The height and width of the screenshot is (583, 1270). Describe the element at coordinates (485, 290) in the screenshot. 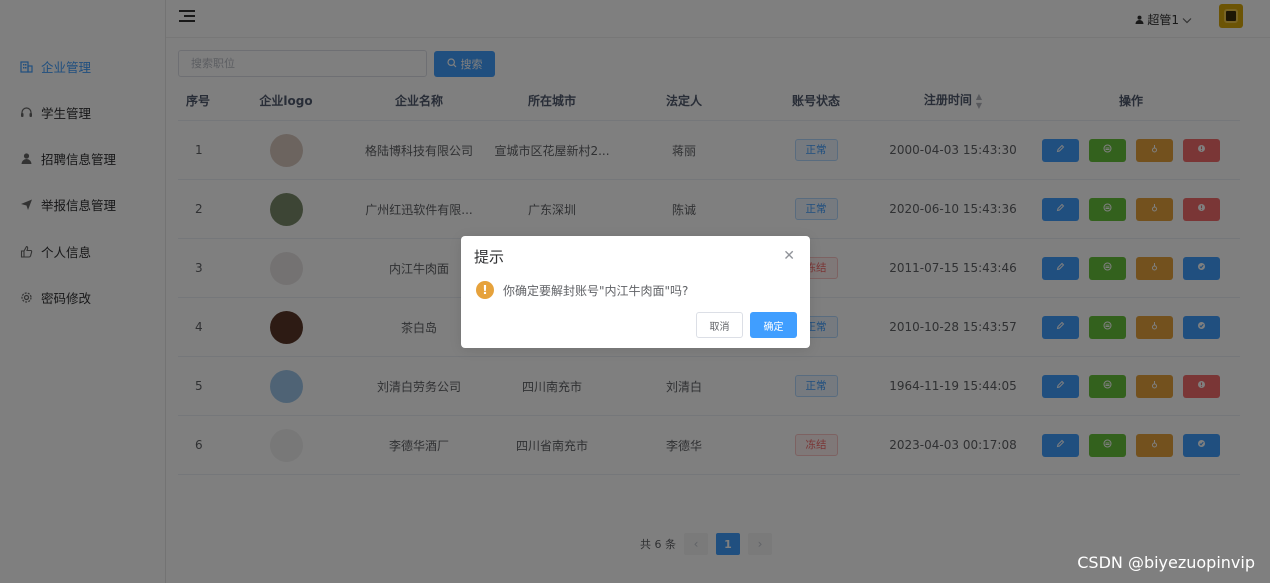

I see `warning-icon: !` at that location.